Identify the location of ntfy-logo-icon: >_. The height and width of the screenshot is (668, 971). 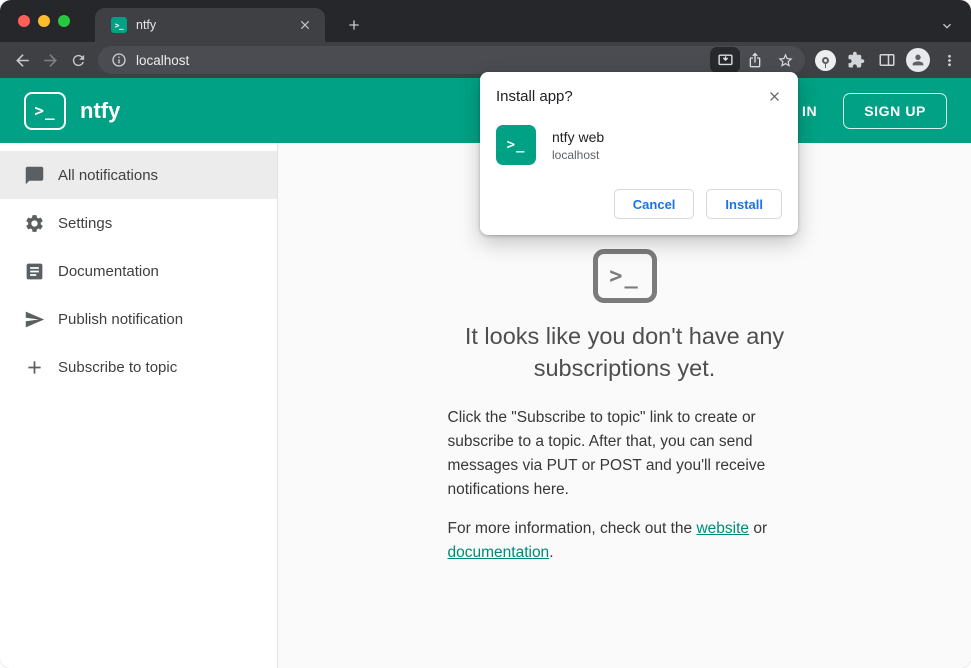
(45, 110).